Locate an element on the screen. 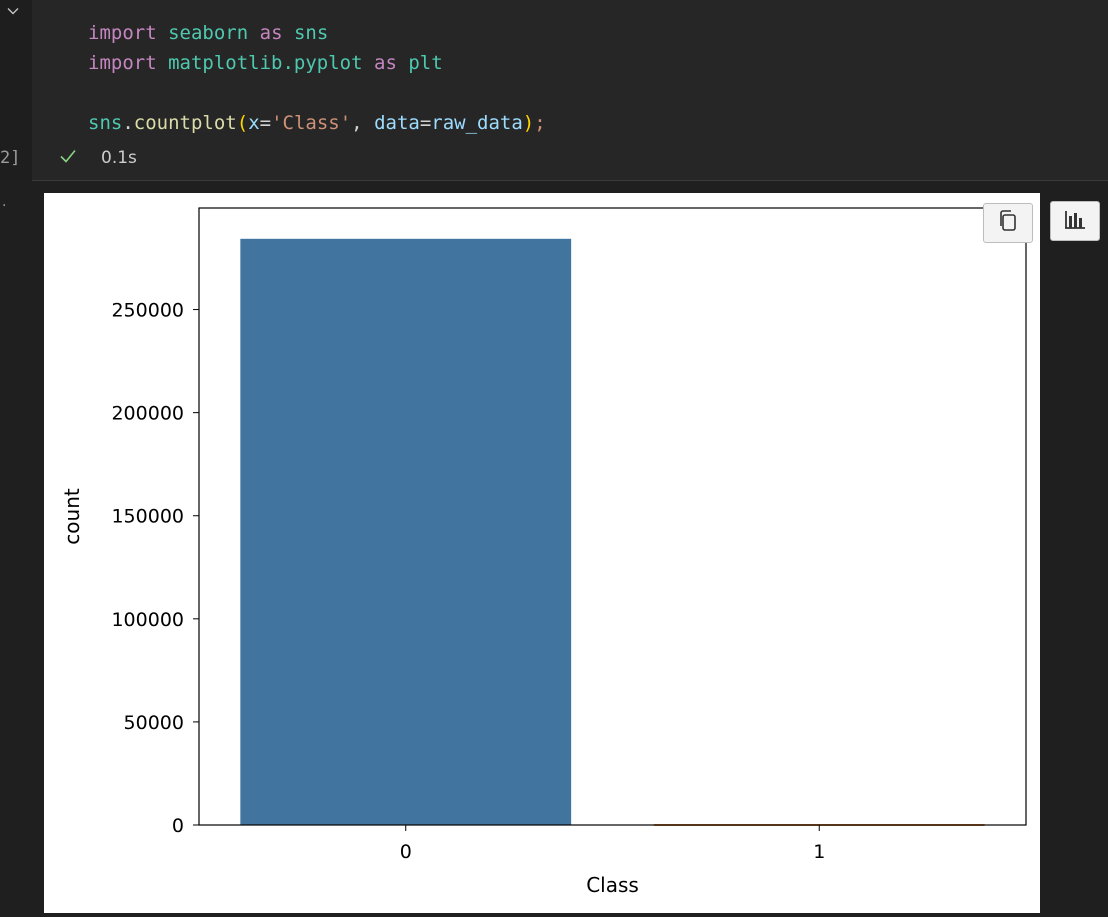 The height and width of the screenshot is (917, 1108). code-token: . is located at coordinates (128, 123).